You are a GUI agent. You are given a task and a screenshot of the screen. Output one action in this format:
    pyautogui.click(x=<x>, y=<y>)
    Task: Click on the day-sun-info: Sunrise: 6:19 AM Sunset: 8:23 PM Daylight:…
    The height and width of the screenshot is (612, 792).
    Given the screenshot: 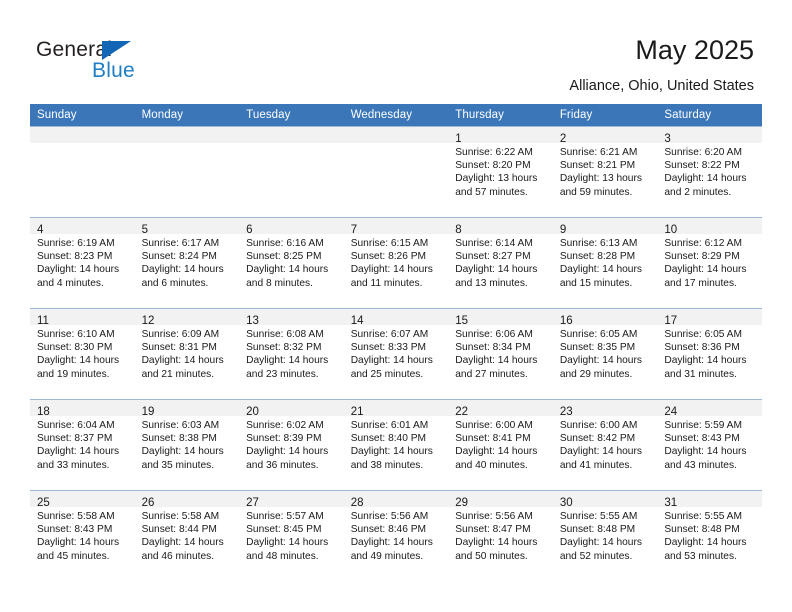 What is the action you would take?
    pyautogui.click(x=82, y=262)
    